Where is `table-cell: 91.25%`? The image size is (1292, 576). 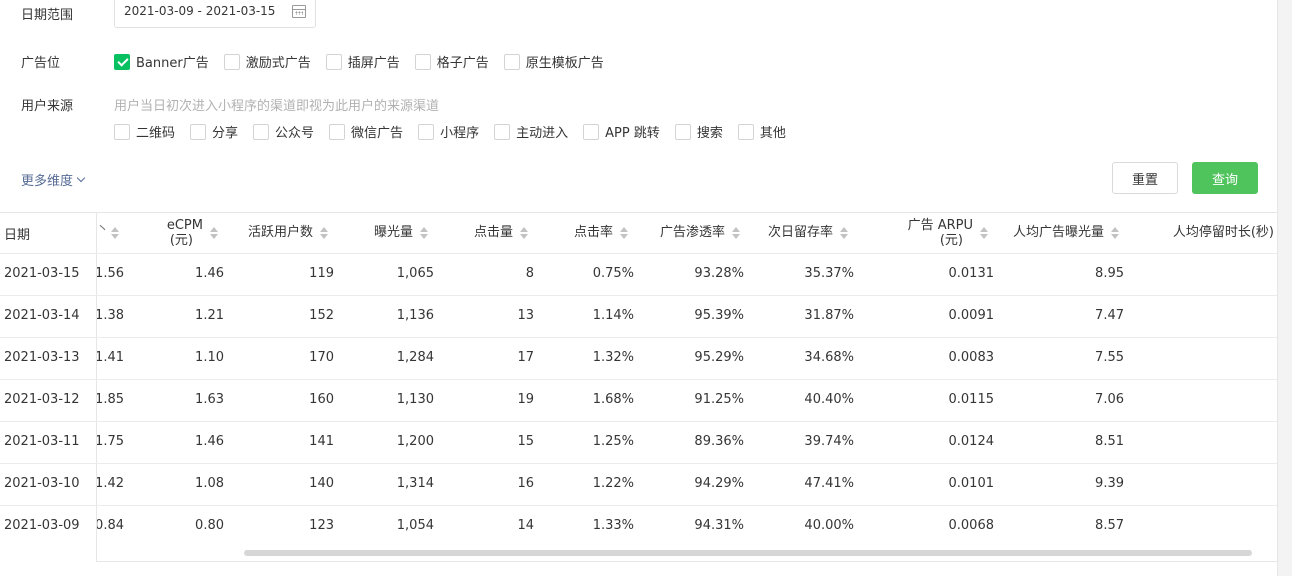 table-cell: 91.25% is located at coordinates (719, 399).